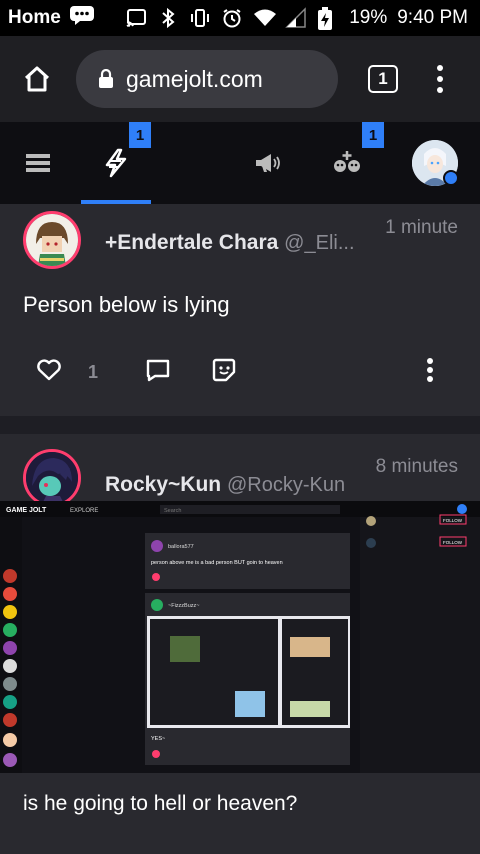 The height and width of the screenshot is (854, 480). I want to click on activity-badge: 1, so click(140, 135).